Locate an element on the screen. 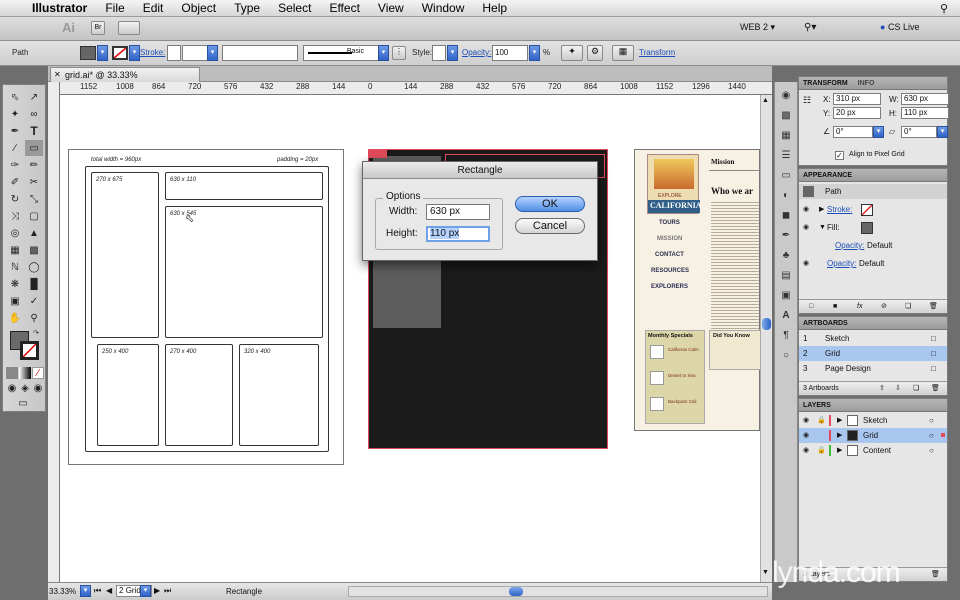 Image resolution: width=960 pixels, height=600 pixels. artboard-options-icon: □ is located at coordinates (933, 353).